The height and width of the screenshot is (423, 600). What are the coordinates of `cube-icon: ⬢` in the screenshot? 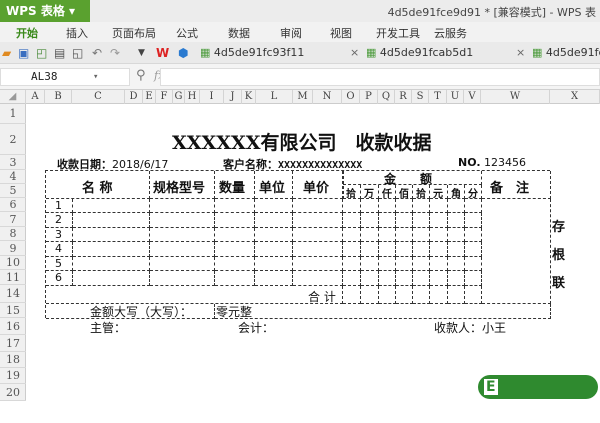 It's located at (183, 53).